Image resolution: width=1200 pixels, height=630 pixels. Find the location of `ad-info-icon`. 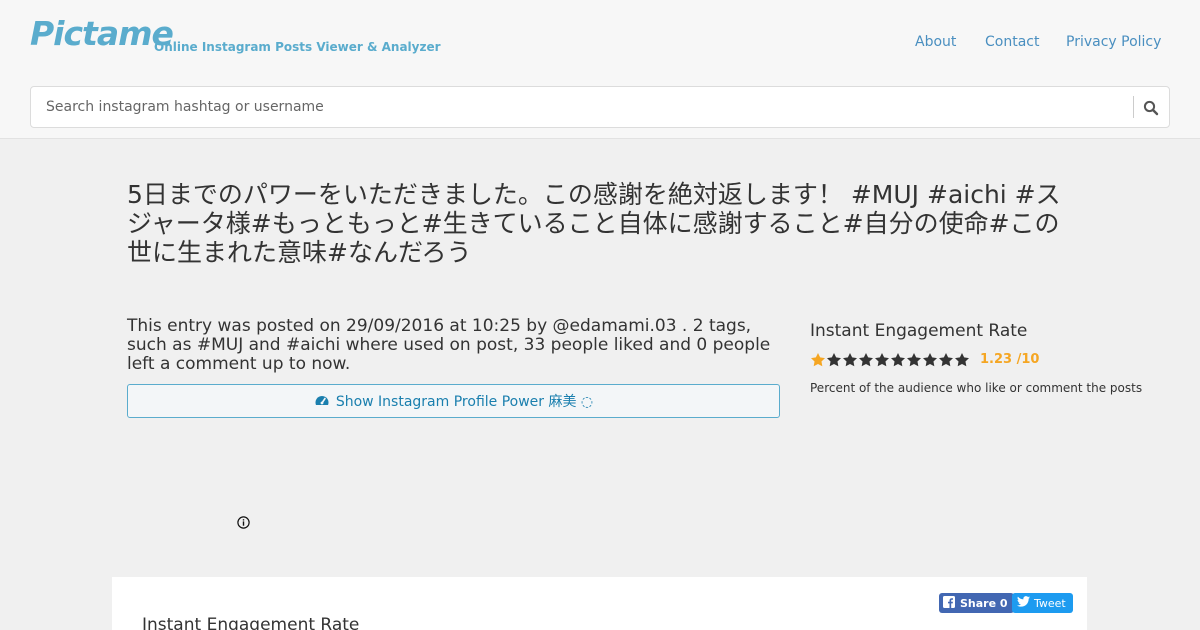

ad-info-icon is located at coordinates (243, 521).